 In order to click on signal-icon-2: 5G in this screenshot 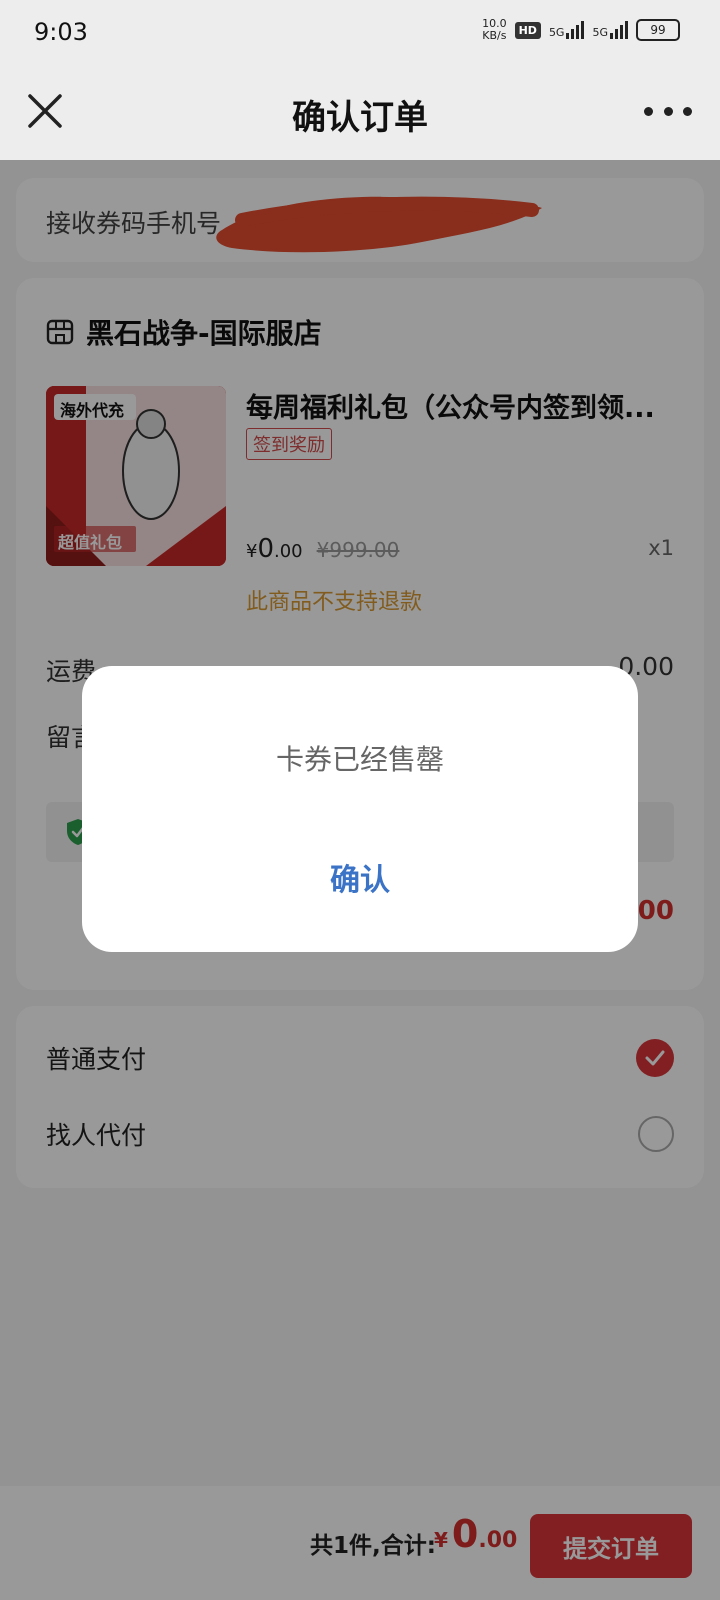, I will do `click(610, 30)`.